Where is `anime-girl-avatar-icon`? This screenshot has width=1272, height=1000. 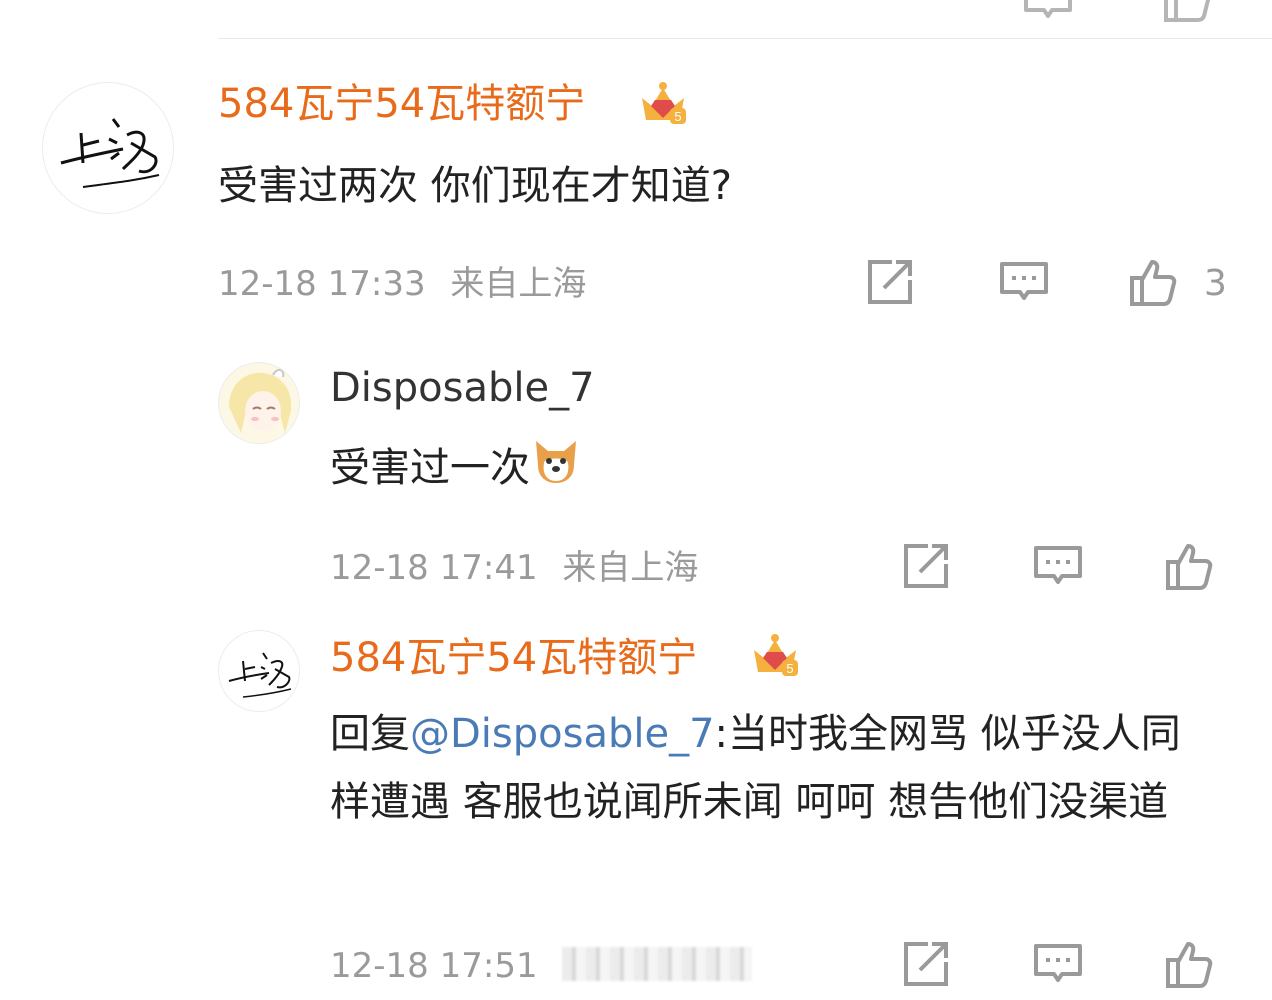
anime-girl-avatar-icon is located at coordinates (259, 403).